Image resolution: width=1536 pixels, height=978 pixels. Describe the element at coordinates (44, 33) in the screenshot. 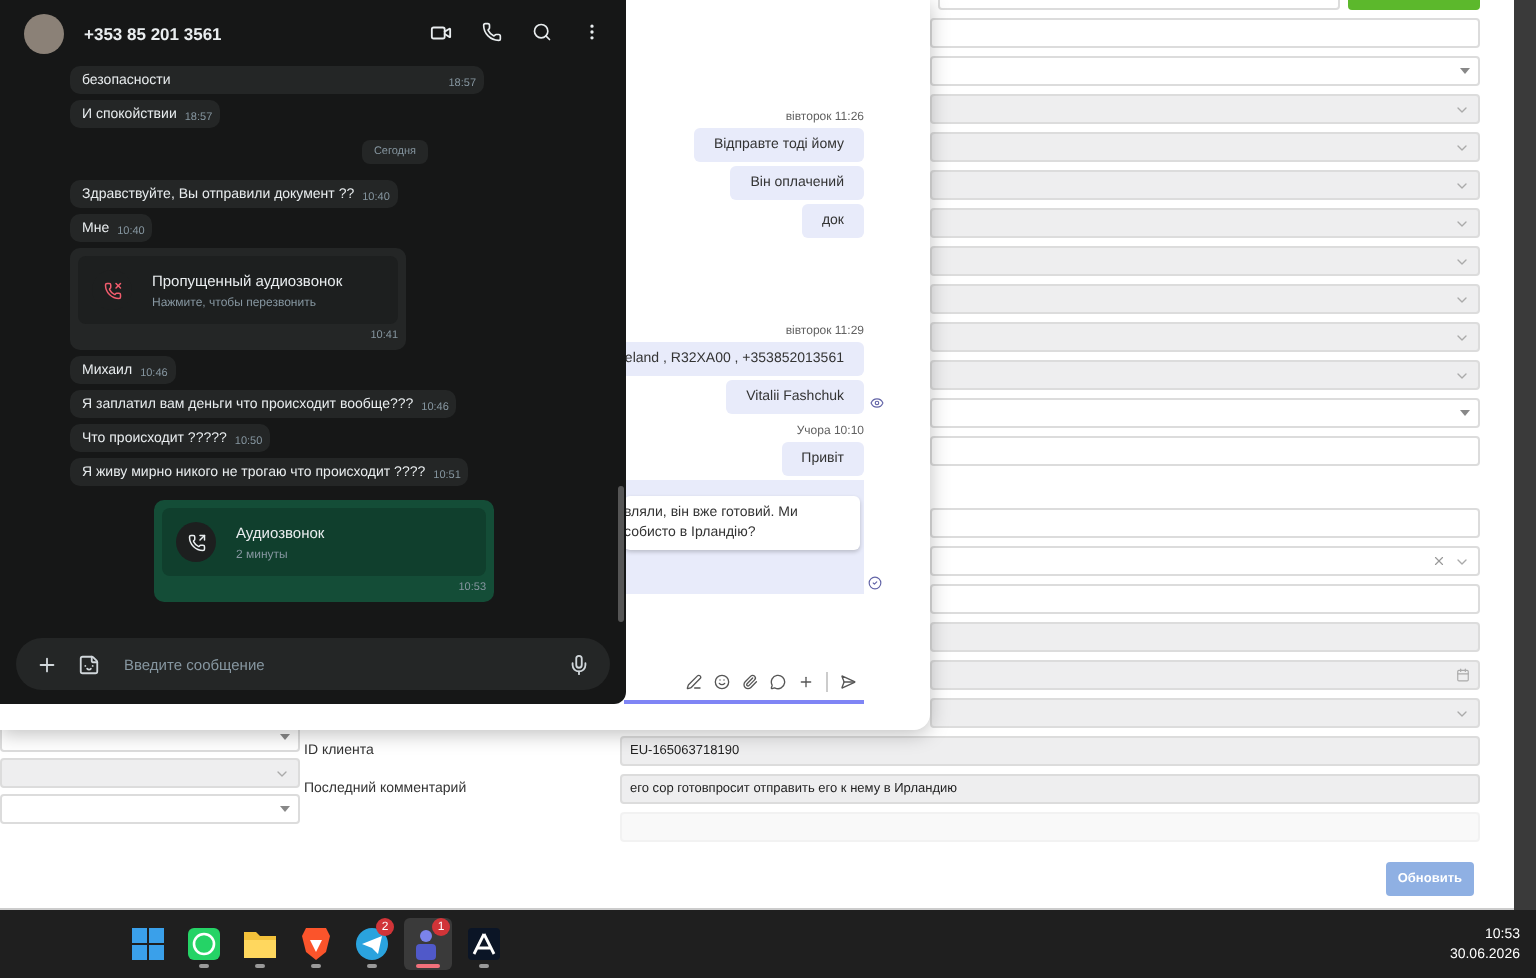

I see `avatar-placeholder` at that location.